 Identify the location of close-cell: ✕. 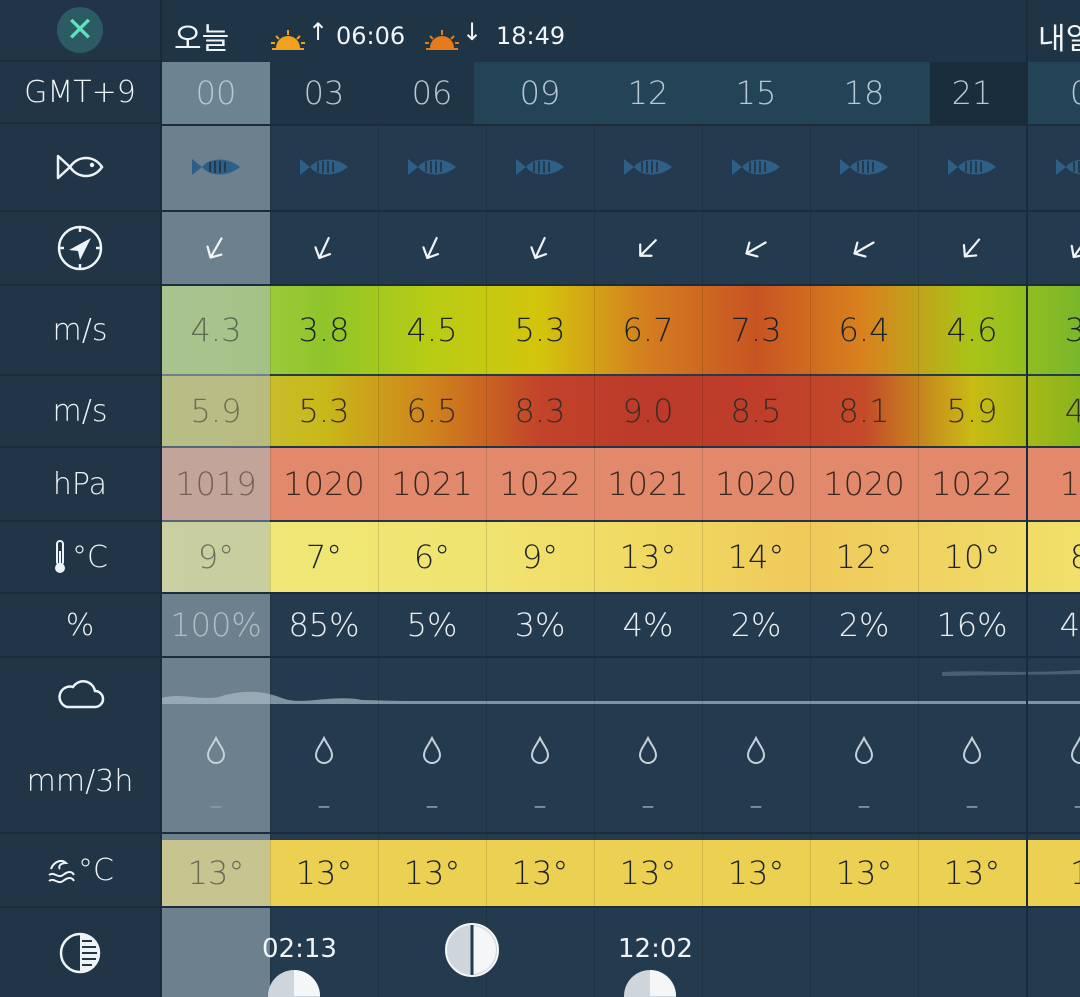
(80, 31).